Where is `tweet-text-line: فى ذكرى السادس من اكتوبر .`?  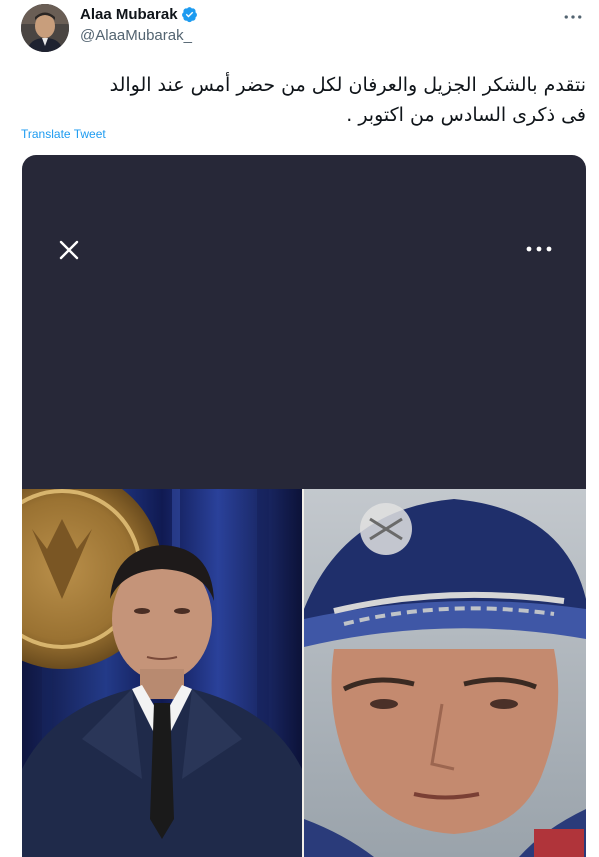 tweet-text-line: فى ذكرى السادس من اكتوبر . is located at coordinates (466, 115).